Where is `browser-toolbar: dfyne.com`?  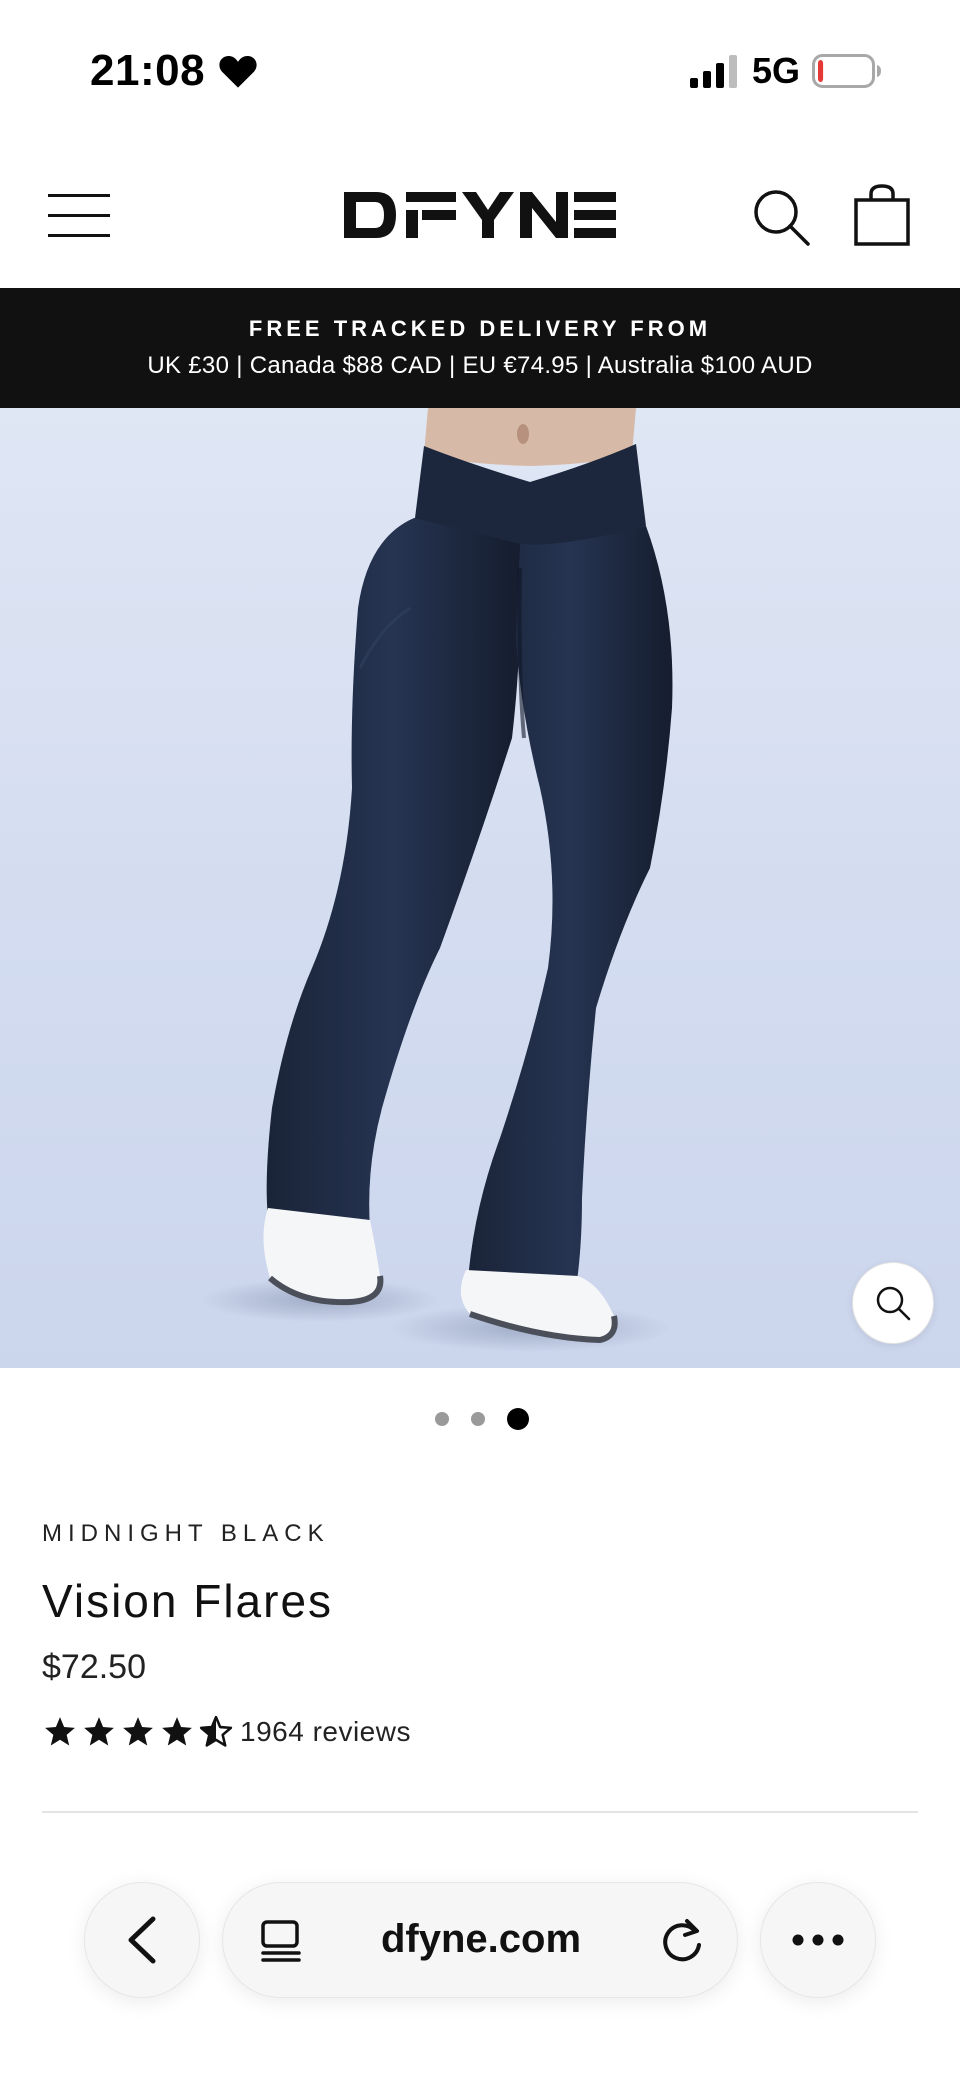 browser-toolbar: dfyne.com is located at coordinates (480, 1940).